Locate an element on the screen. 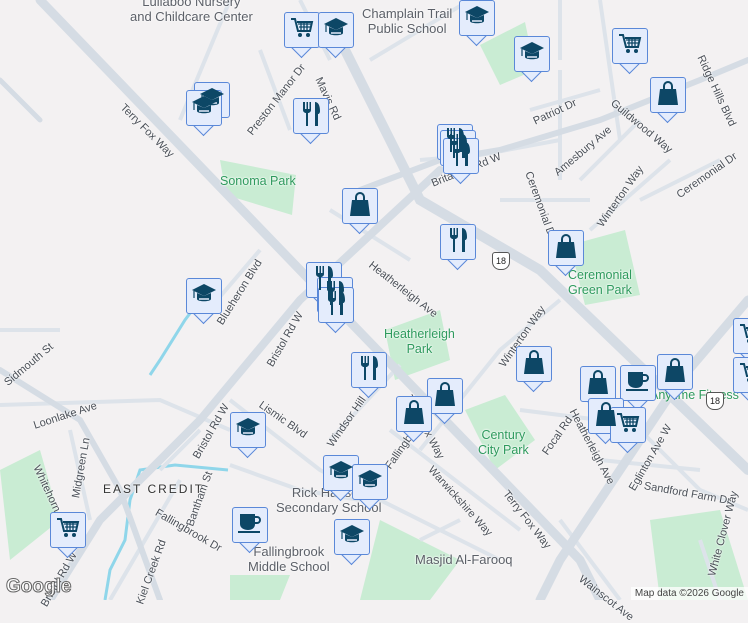  google-logo: Google is located at coordinates (38, 587).